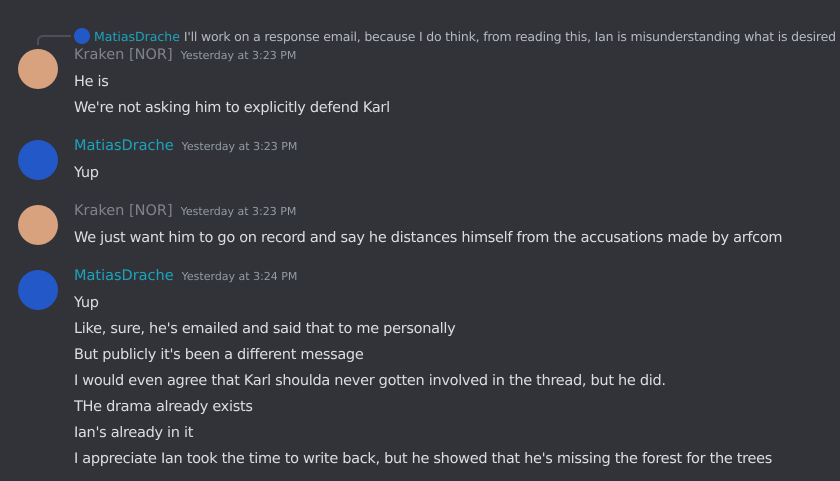  What do you see at coordinates (164, 407) in the screenshot?
I see `message-text: THe drama already exists` at bounding box center [164, 407].